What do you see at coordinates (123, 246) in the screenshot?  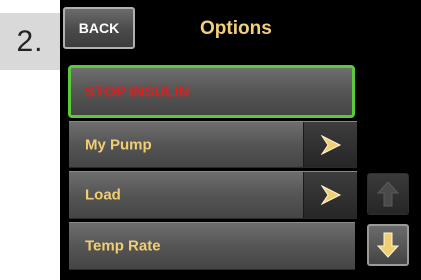 I see `menu-item-label: Temp Rate` at bounding box center [123, 246].